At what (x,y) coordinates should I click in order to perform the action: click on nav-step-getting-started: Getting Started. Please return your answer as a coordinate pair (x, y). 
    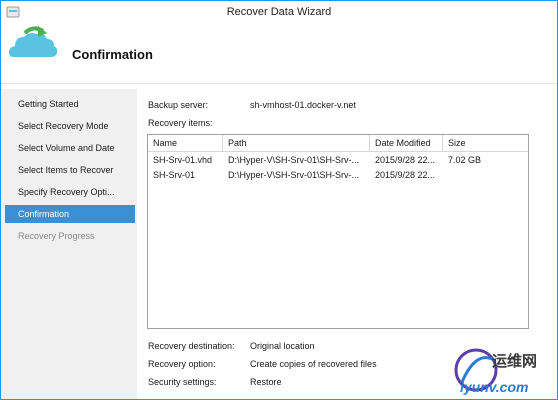
    Looking at the image, I should click on (70, 104).